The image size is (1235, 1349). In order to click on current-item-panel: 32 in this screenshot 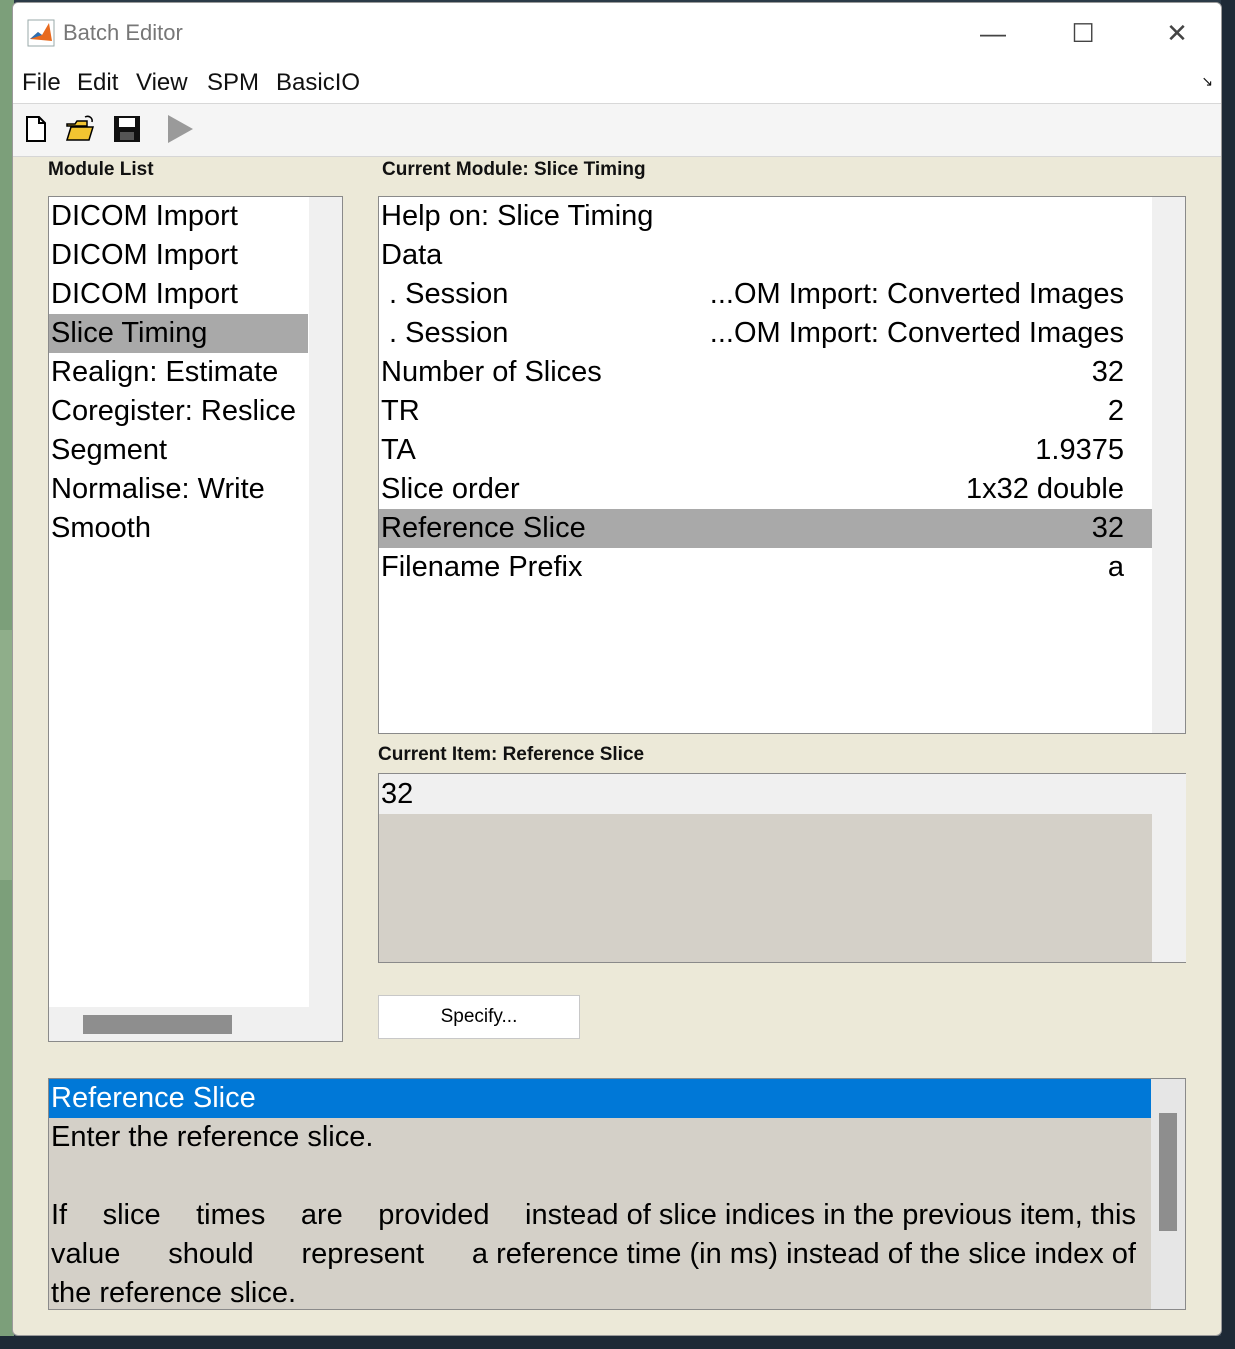, I will do `click(782, 868)`.